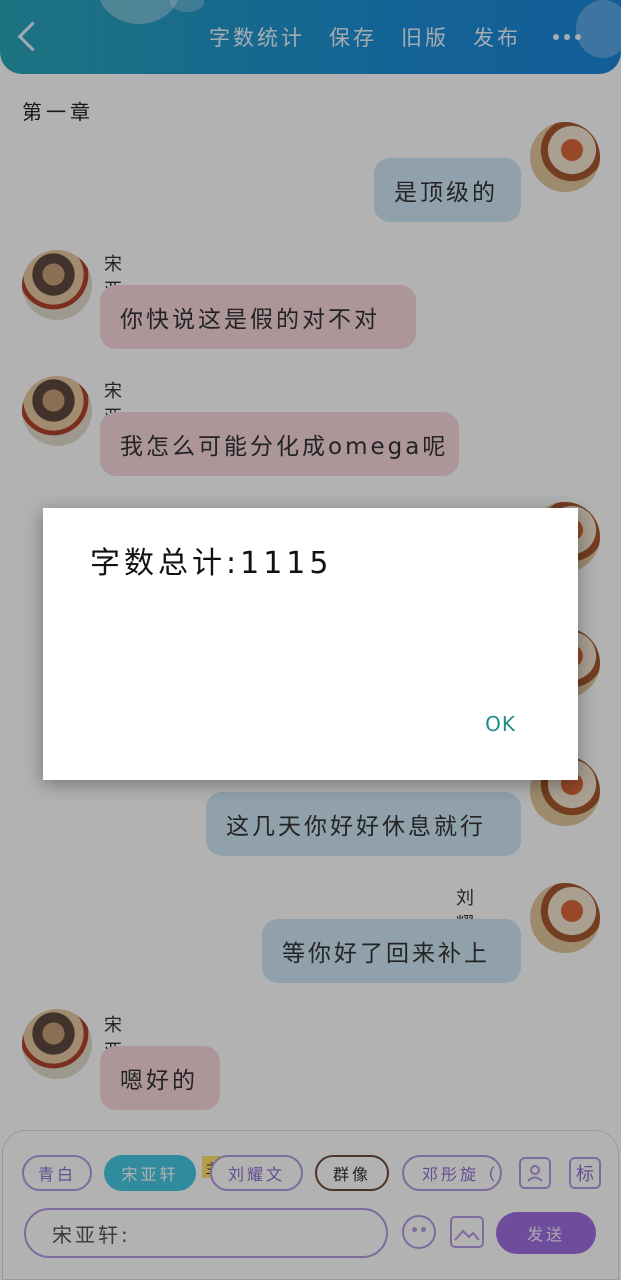 This screenshot has height=1280, width=621. I want to click on ok-button: OK, so click(500, 724).